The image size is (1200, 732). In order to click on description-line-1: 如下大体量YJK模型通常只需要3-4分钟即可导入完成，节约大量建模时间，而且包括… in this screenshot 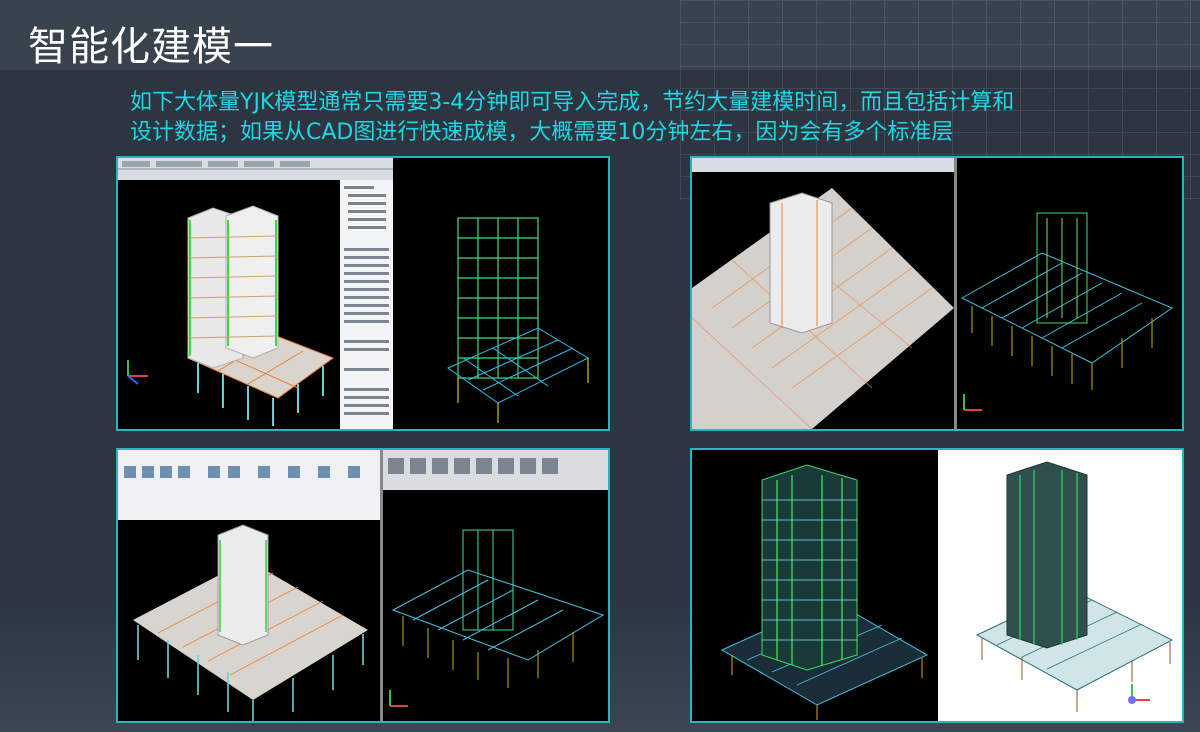, I will do `click(572, 102)`.